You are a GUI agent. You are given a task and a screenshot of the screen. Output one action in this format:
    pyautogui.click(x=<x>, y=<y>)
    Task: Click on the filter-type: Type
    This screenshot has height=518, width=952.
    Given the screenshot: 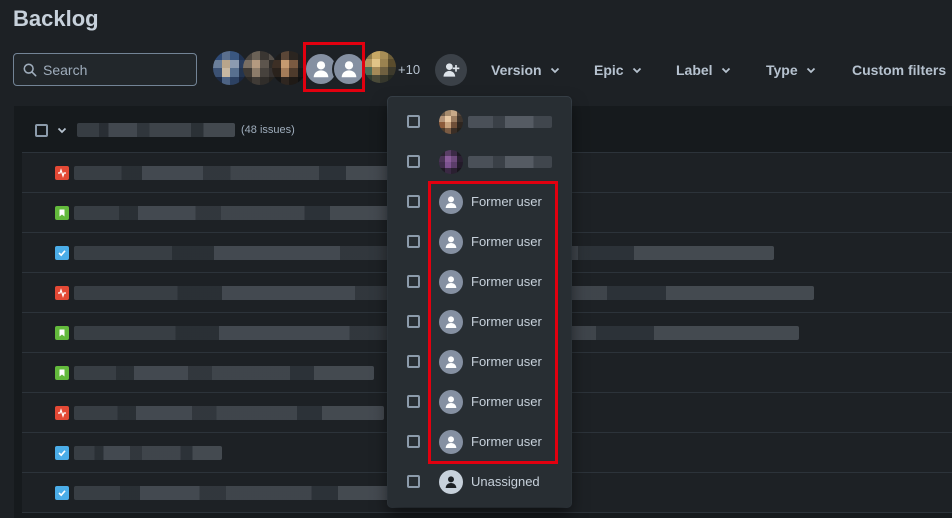 What is the action you would take?
    pyautogui.click(x=791, y=70)
    